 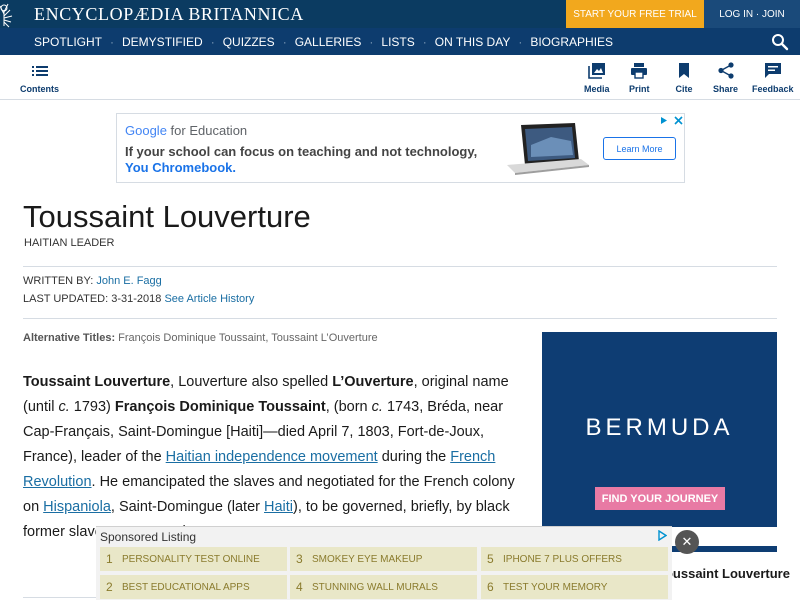 What do you see at coordinates (574, 587) in the screenshot?
I see `sponsored-item: 6 TEST YOUR MEMORY` at bounding box center [574, 587].